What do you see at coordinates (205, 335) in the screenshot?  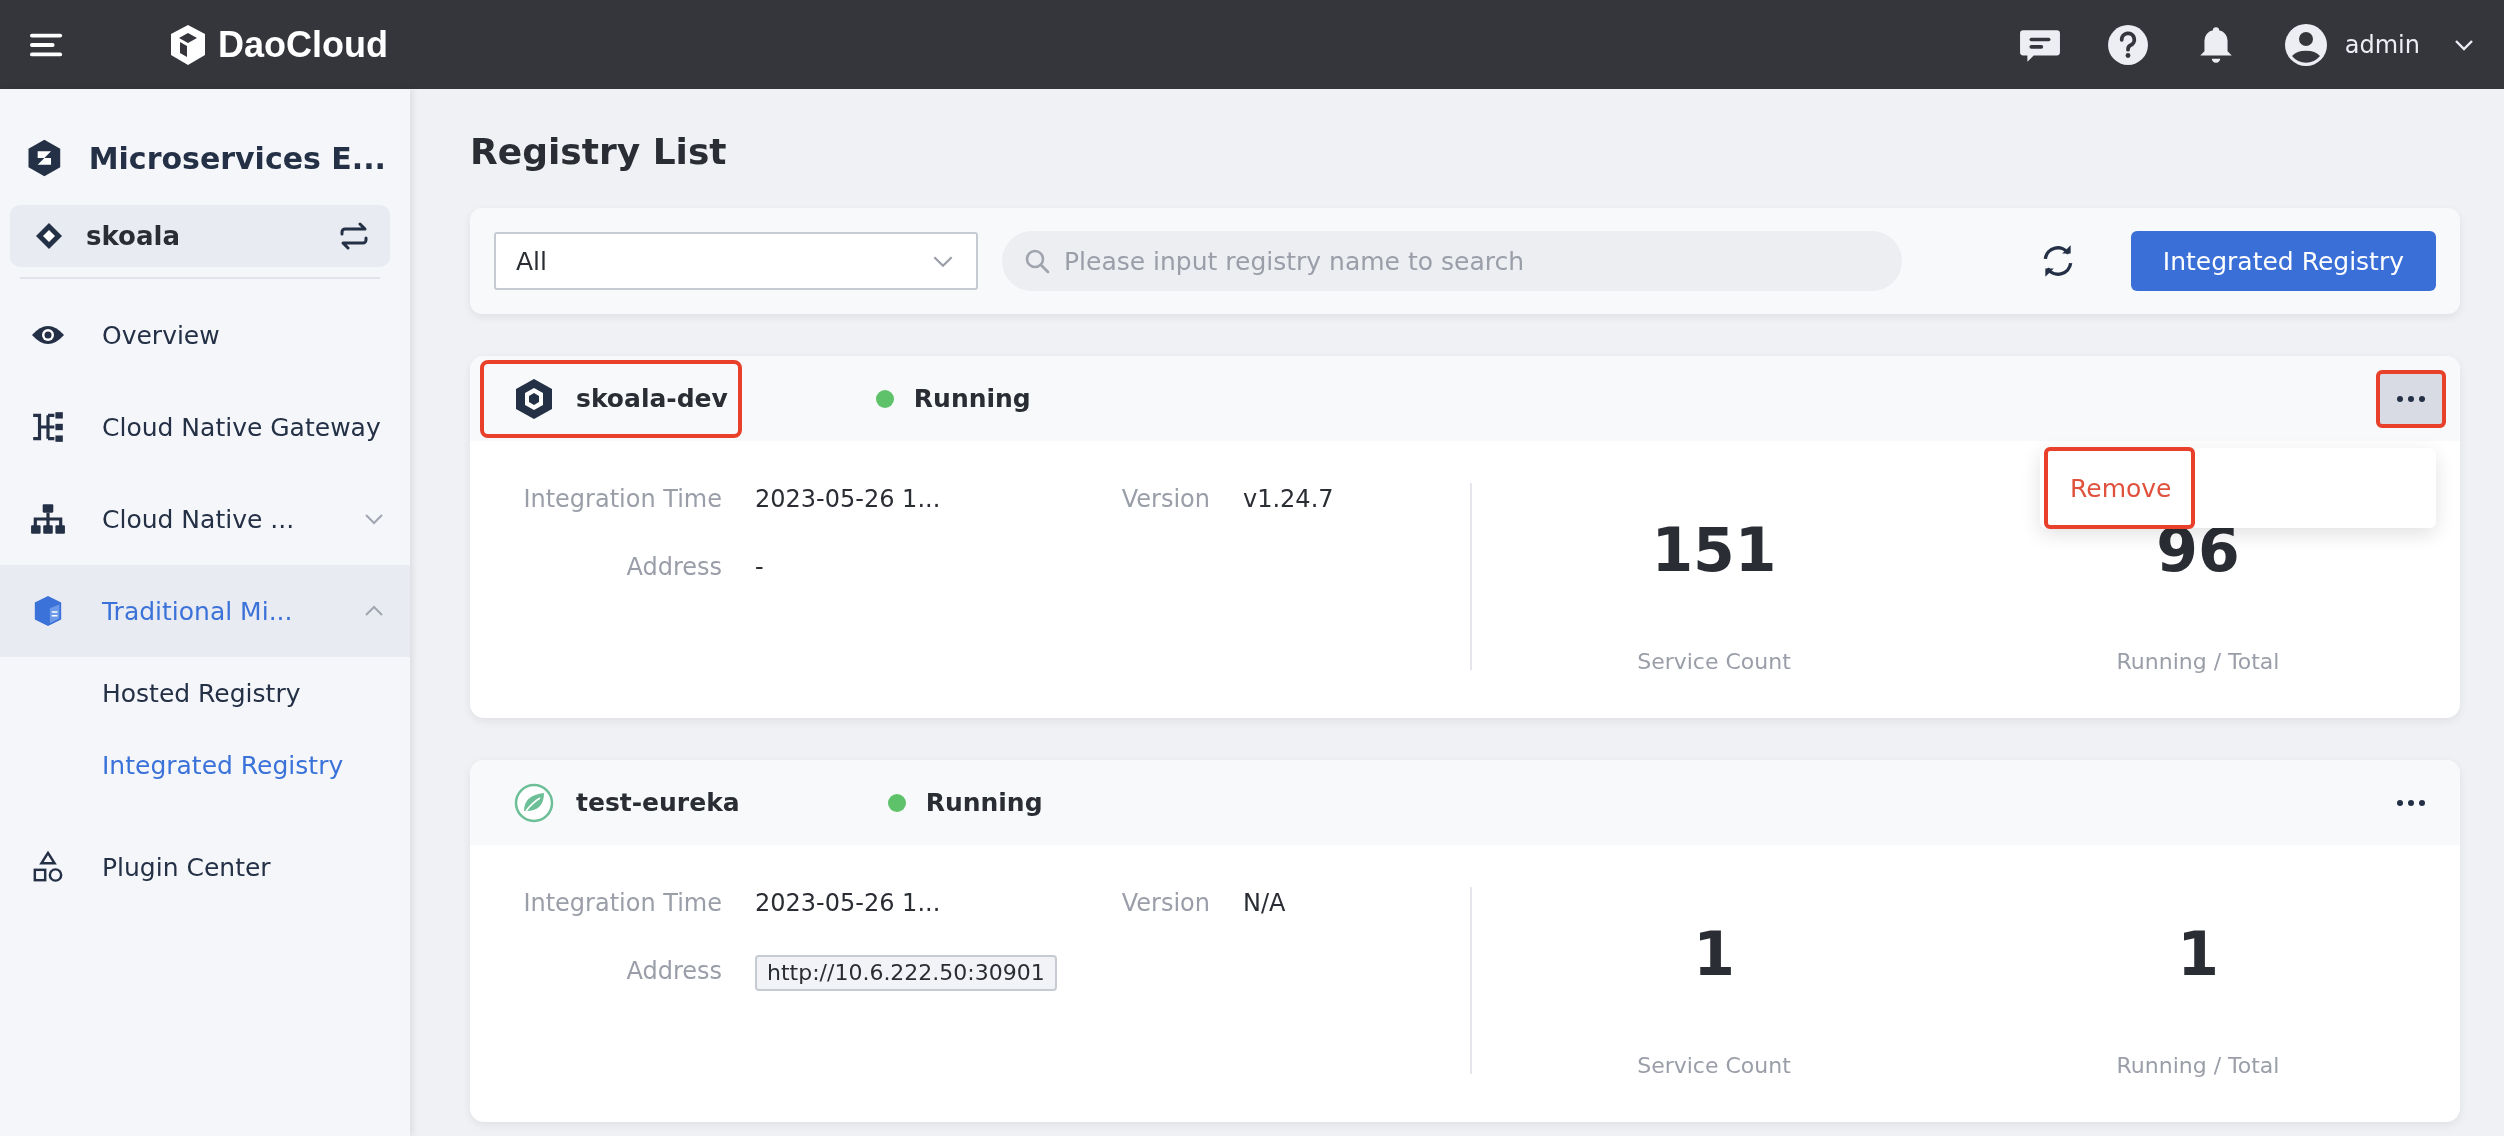 I see `nav-item: Overview` at bounding box center [205, 335].